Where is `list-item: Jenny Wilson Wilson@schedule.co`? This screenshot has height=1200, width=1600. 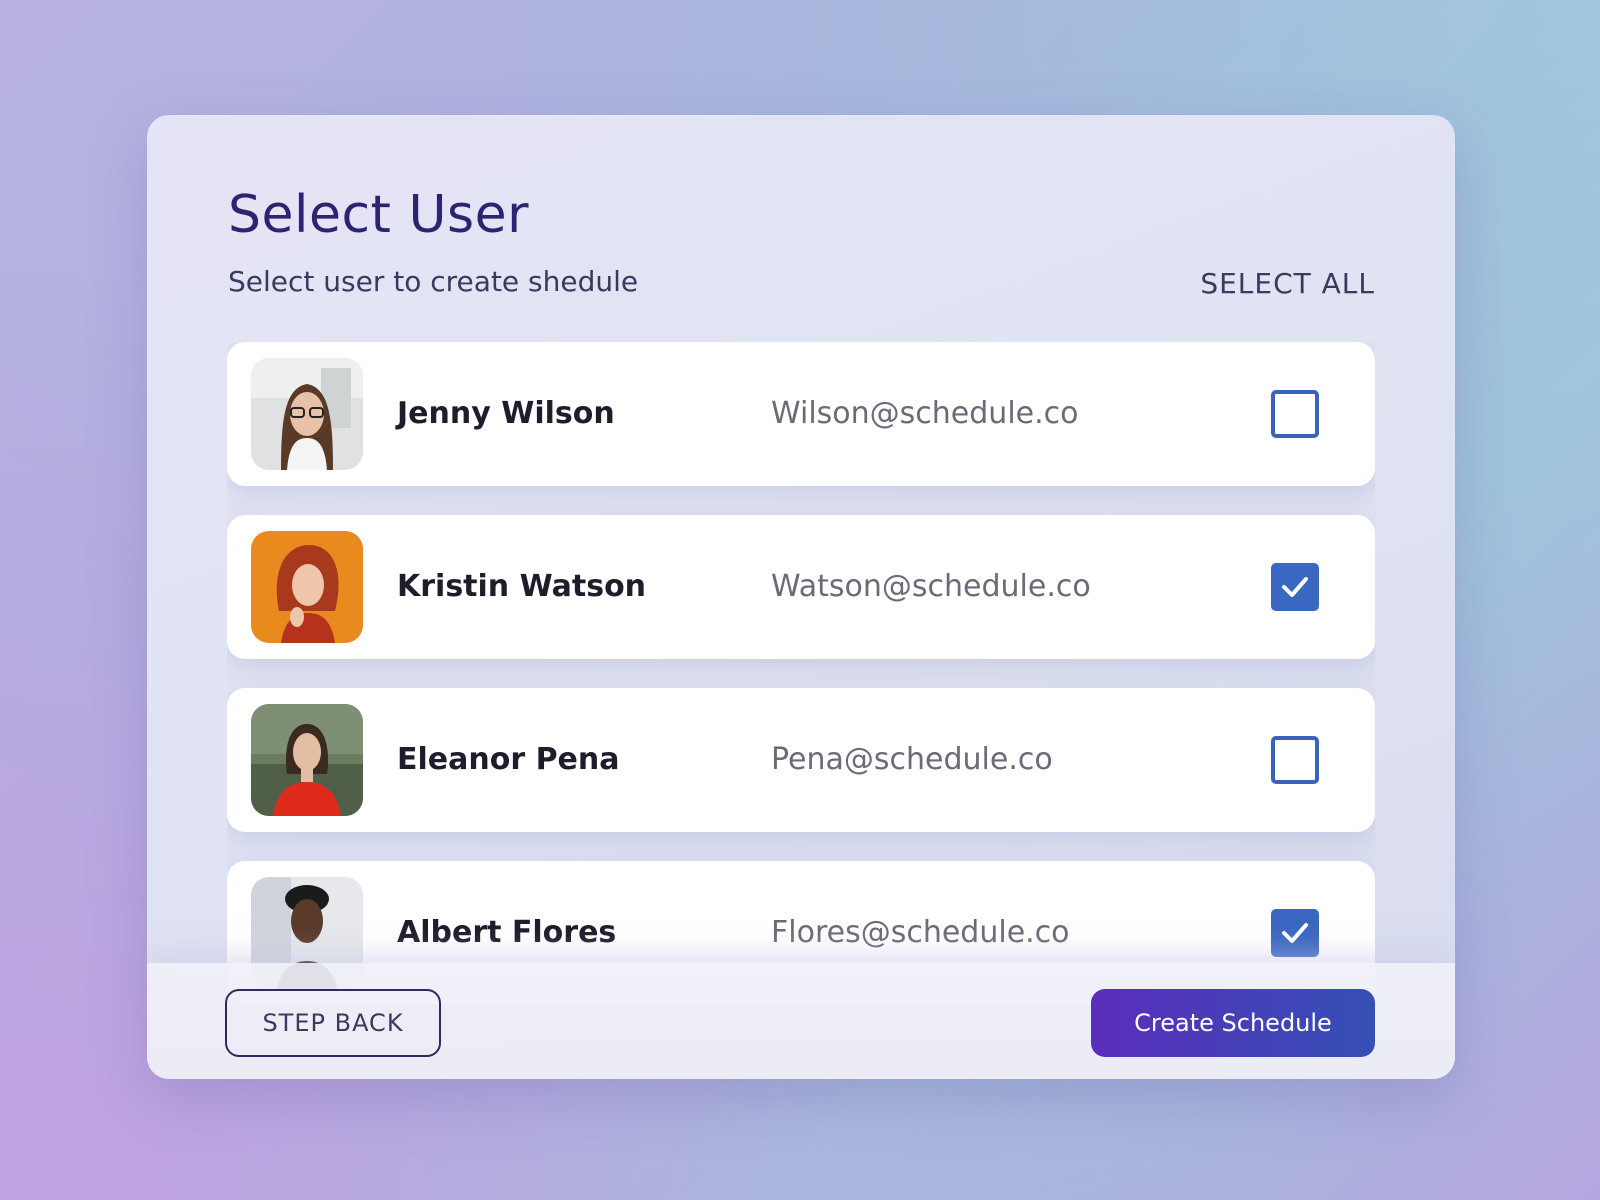 list-item: Jenny Wilson Wilson@schedule.co is located at coordinates (801, 414).